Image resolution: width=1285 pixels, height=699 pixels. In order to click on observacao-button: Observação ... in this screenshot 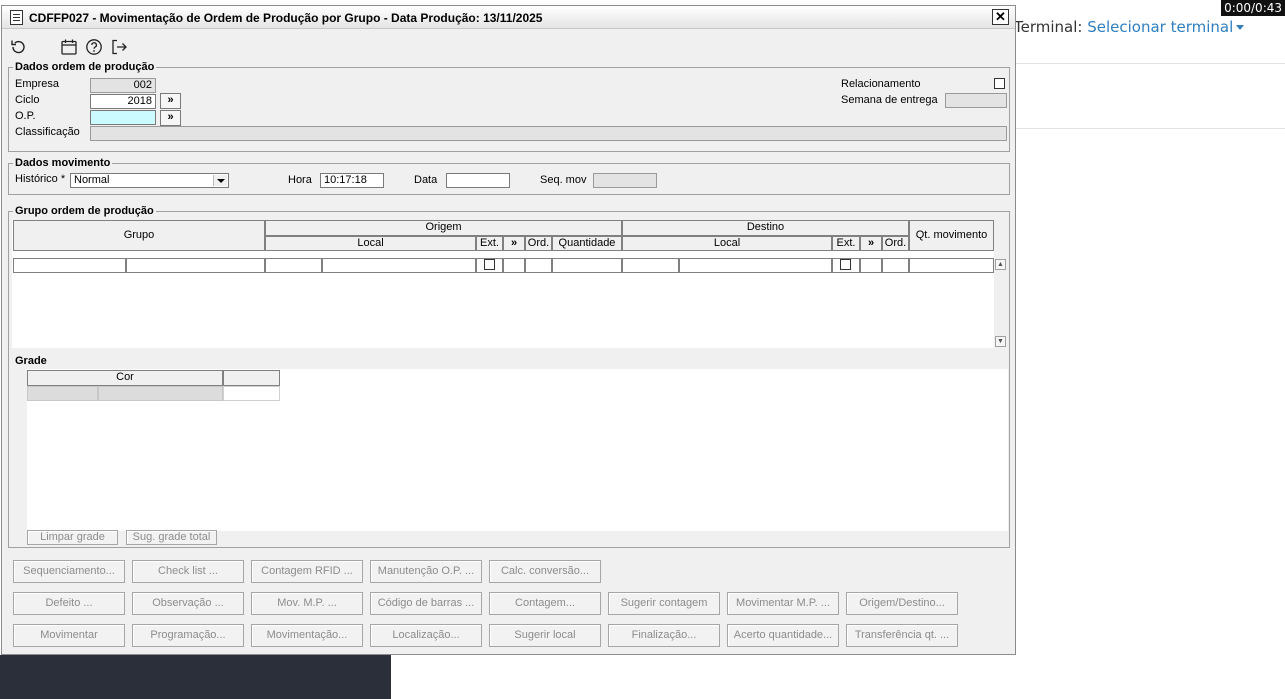, I will do `click(188, 603)`.